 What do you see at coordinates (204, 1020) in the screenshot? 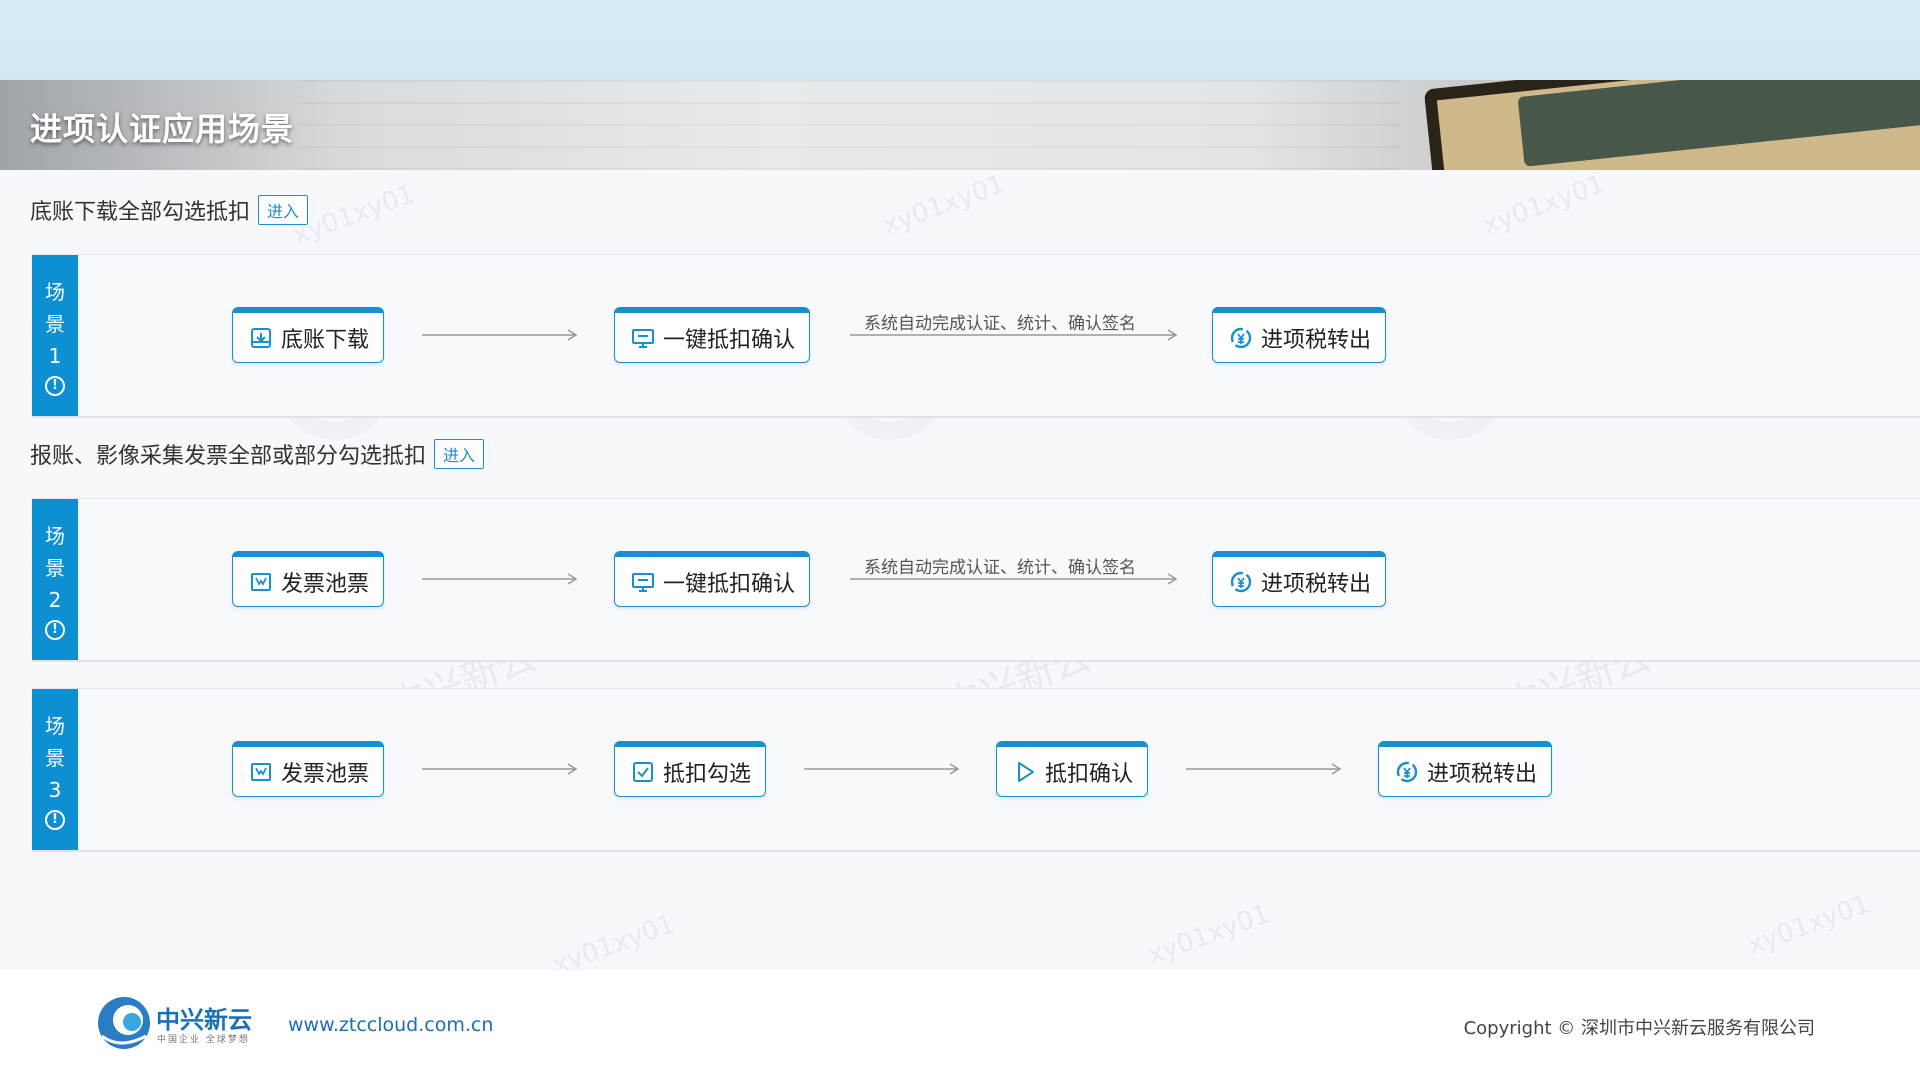
I see `footer-brand-name: 中兴新云` at bounding box center [204, 1020].